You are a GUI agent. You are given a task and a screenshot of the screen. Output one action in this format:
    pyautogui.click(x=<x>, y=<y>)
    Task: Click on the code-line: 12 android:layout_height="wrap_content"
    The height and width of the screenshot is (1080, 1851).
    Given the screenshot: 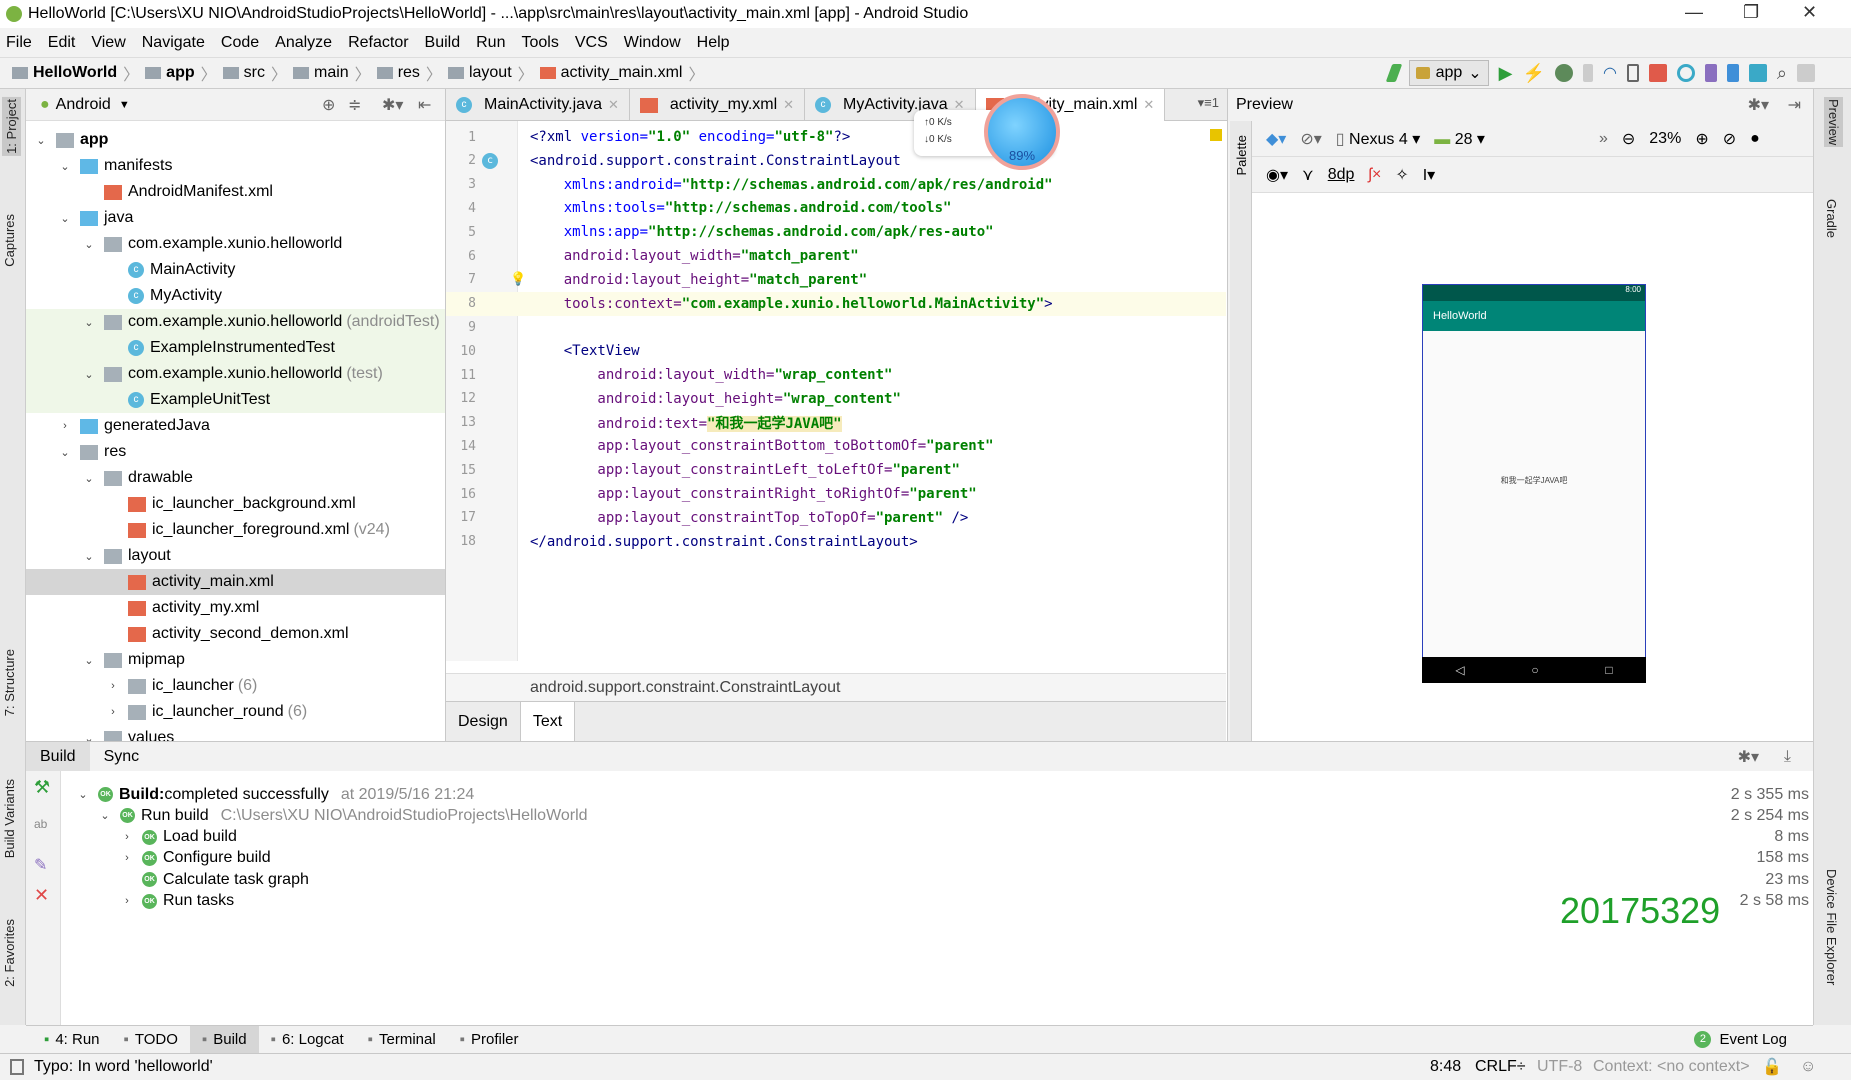 What is the action you would take?
    pyautogui.click(x=836, y=399)
    